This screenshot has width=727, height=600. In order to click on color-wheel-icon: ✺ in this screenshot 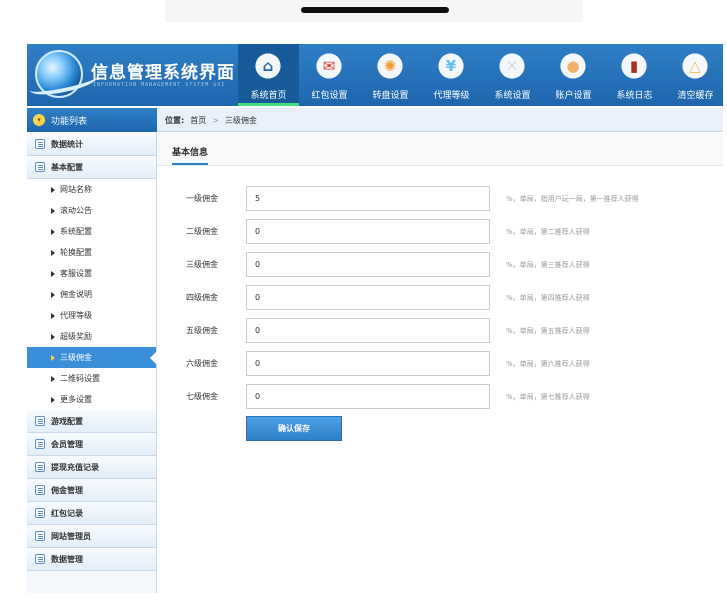, I will do `click(390, 66)`.